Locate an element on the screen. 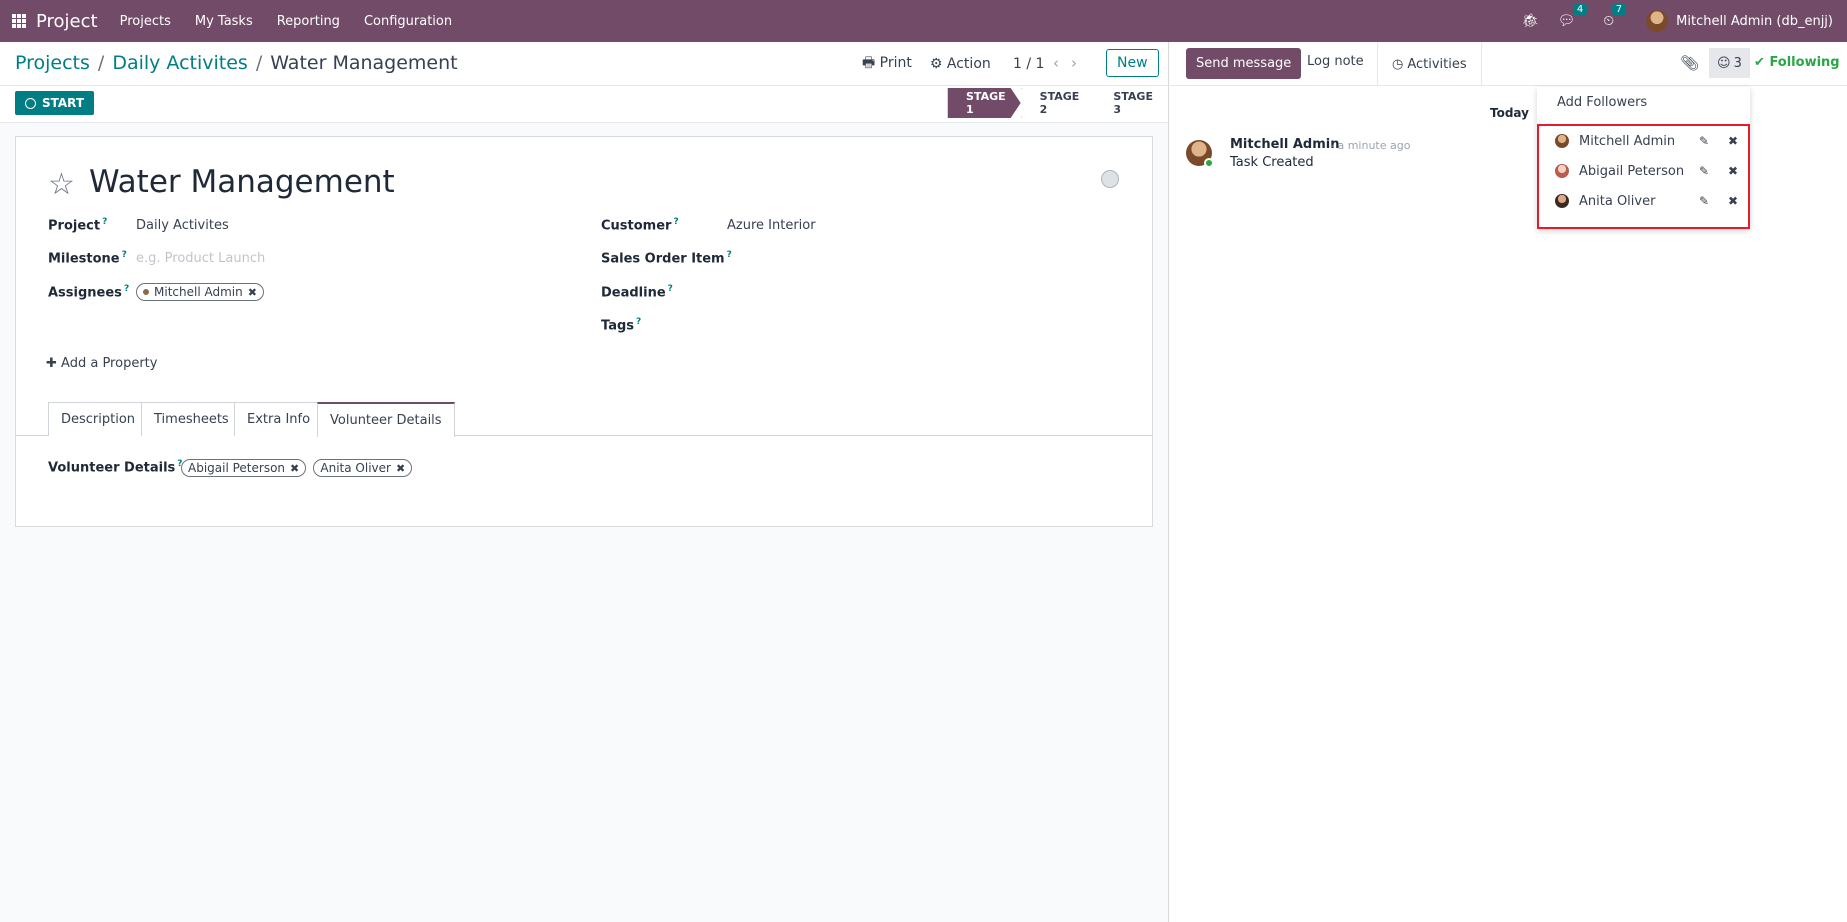 Image resolution: width=1847 pixels, height=922 pixels. stage-1: STAGE 1 is located at coordinates (984, 103).